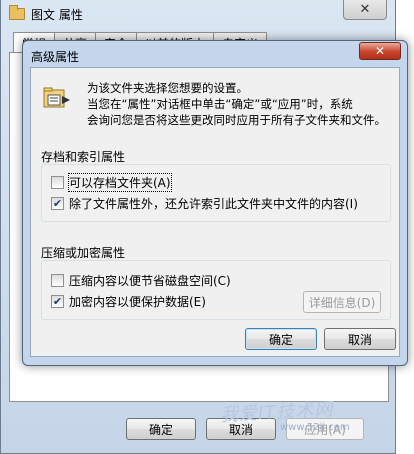 The height and width of the screenshot is (454, 414). I want to click on description-line: 当您在“属性”对话框中单击“确定”或“应用”时，系统, so click(220, 104).